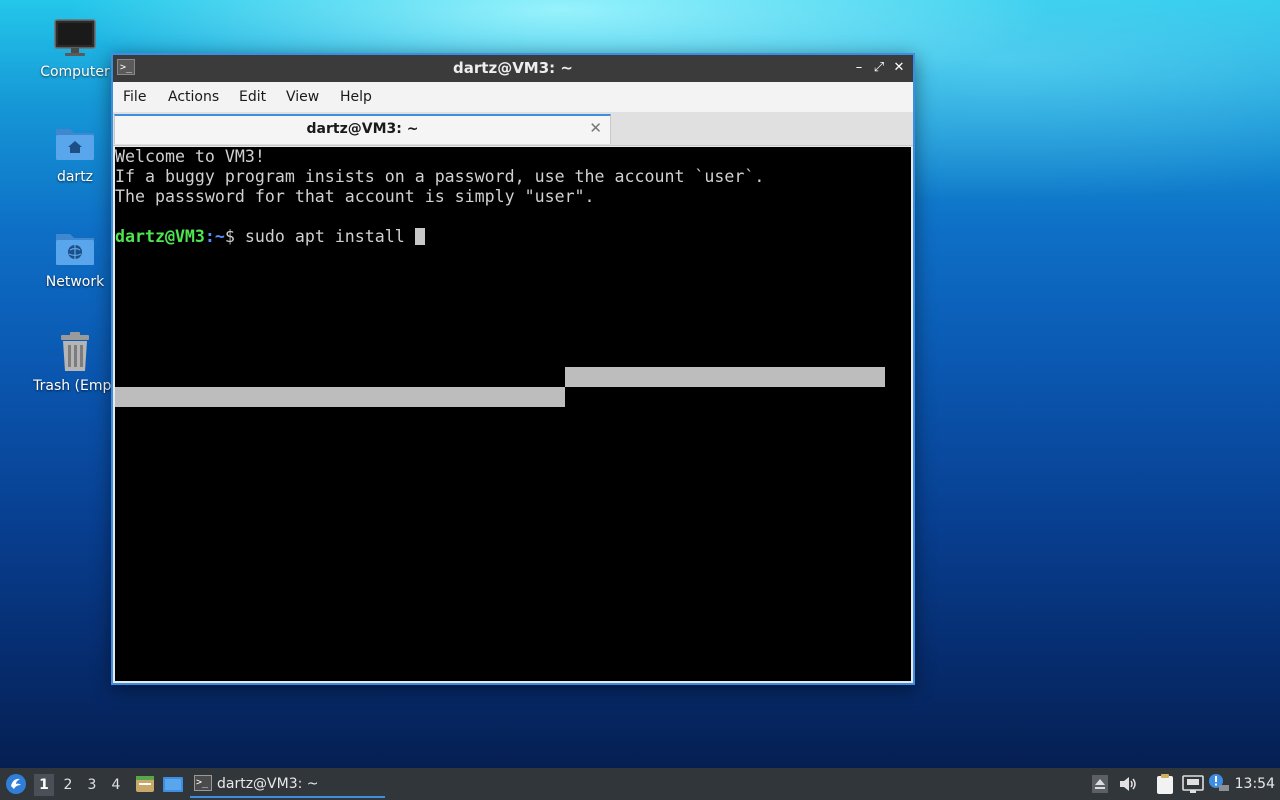 The image size is (1280, 800). I want to click on tab-label: dartz@VM3: ~, so click(362, 129).